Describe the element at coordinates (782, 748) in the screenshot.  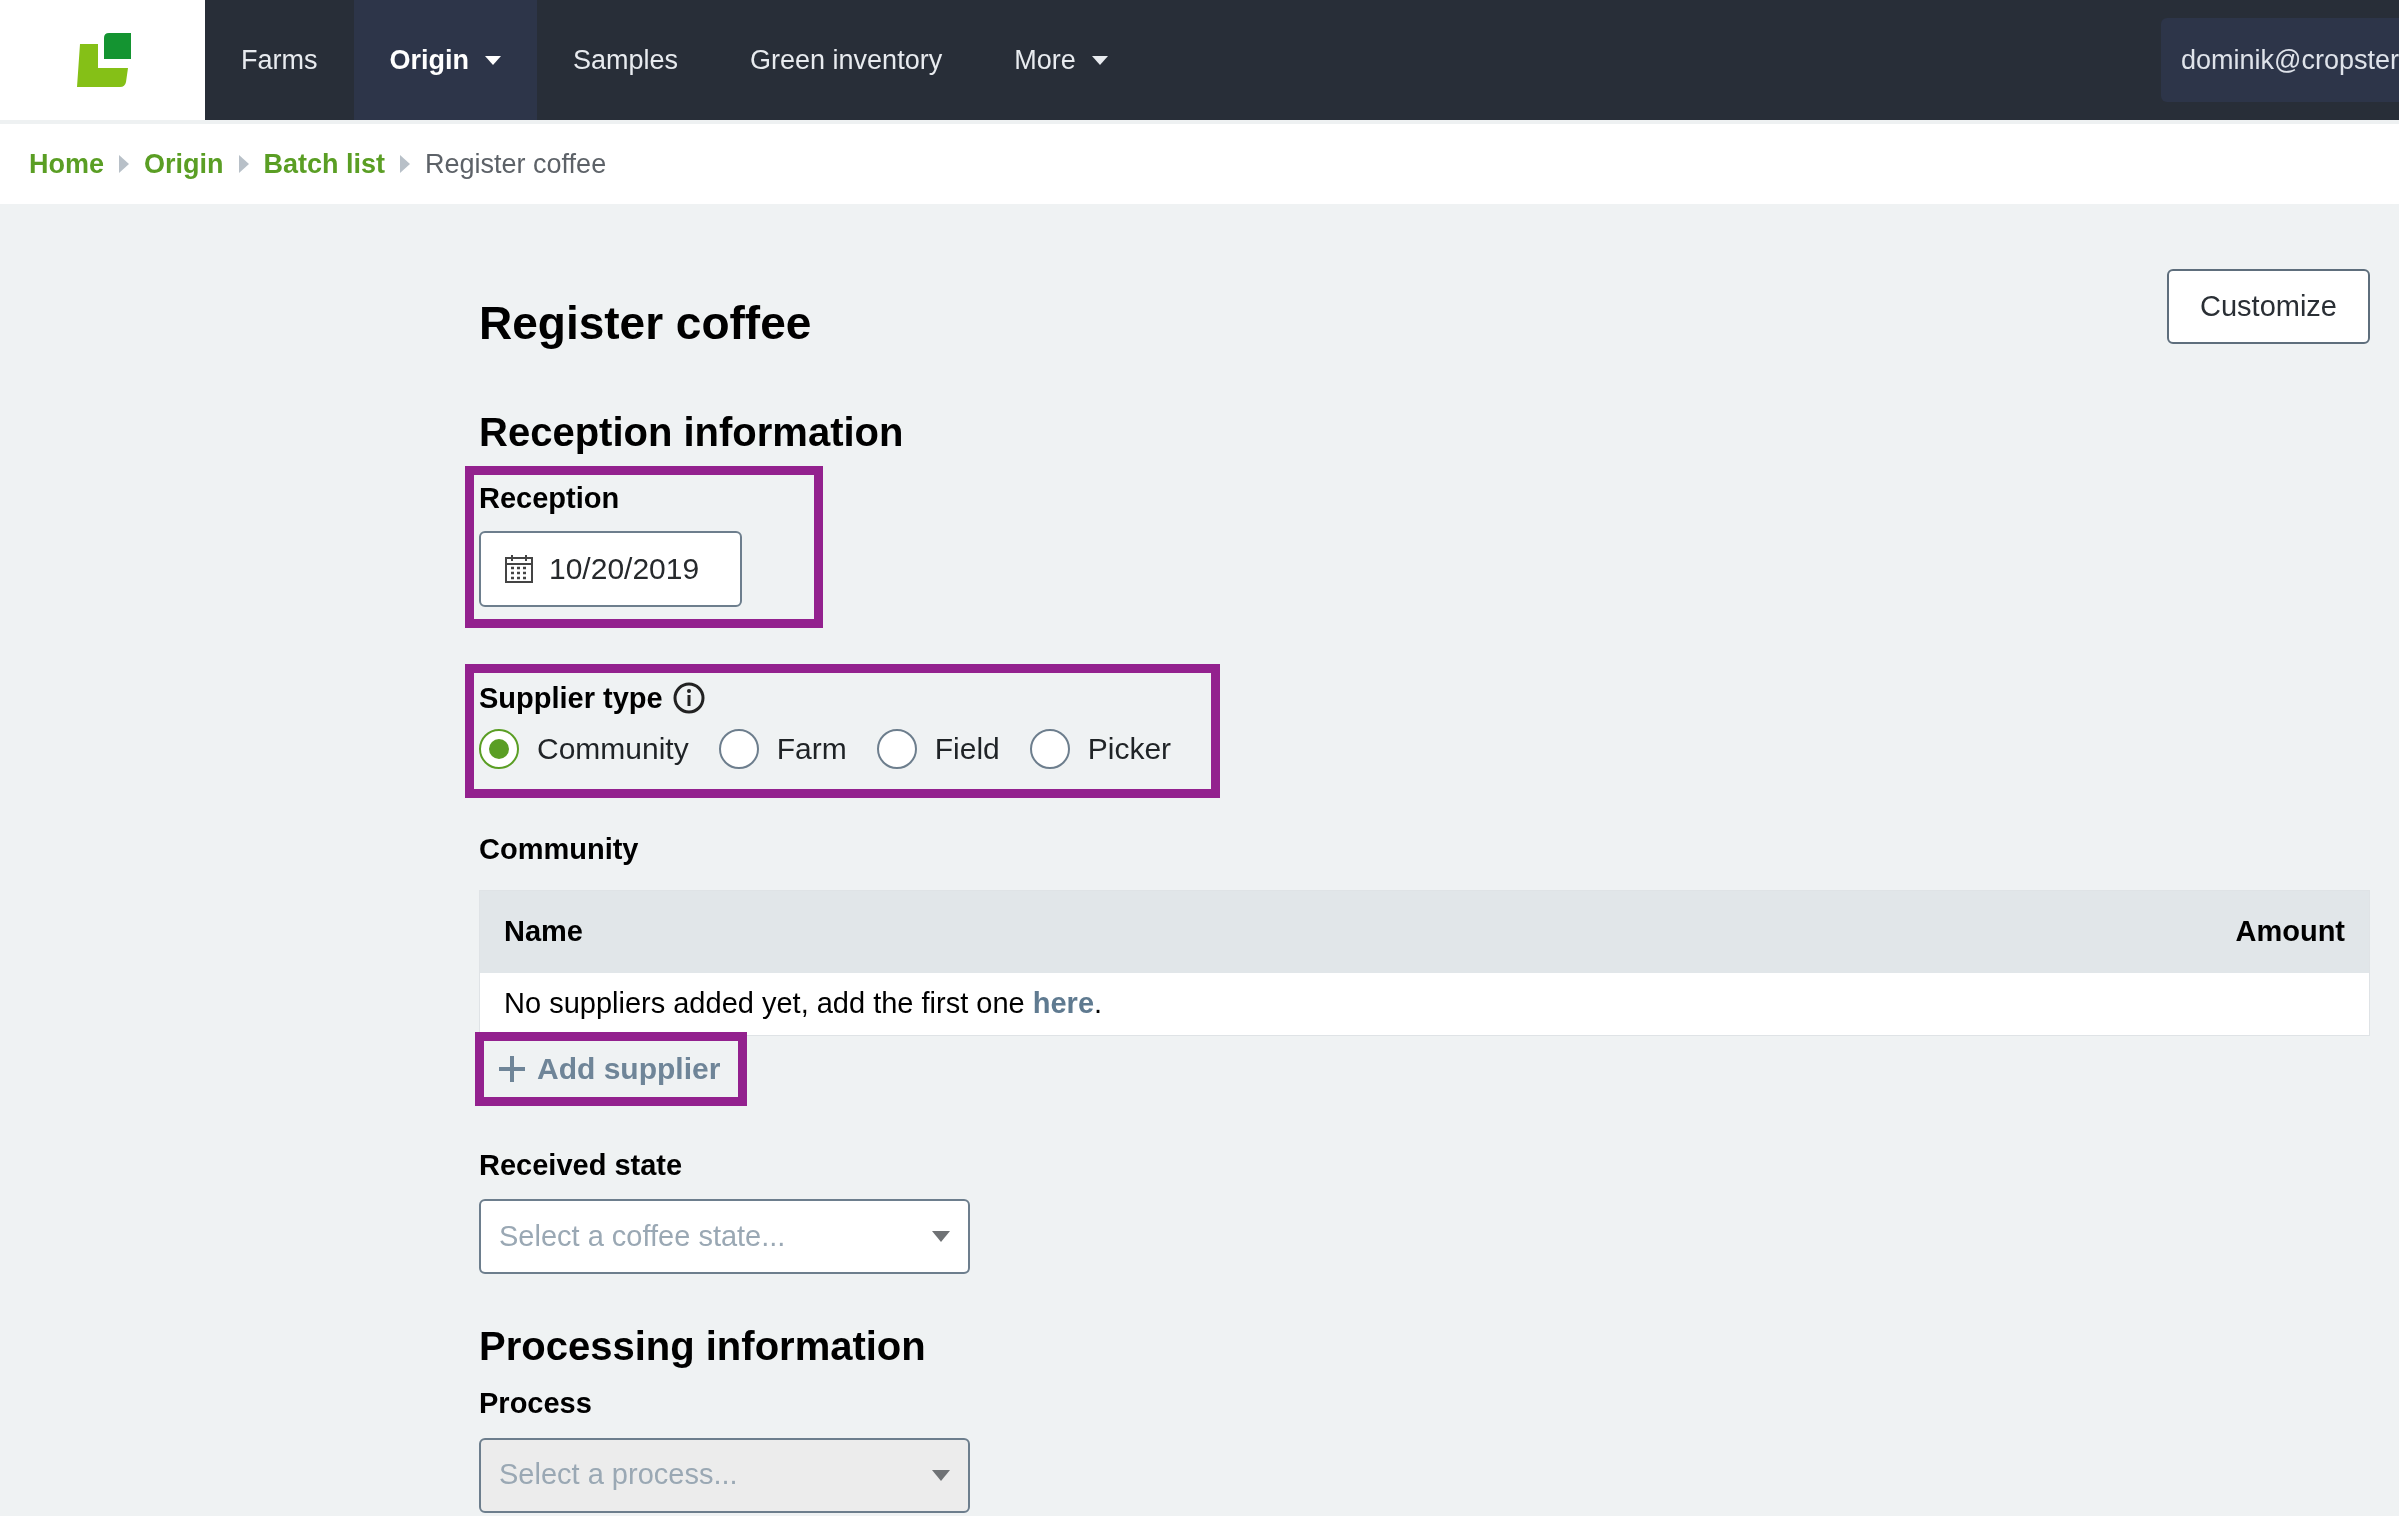
I see `radio-option: Farm` at that location.